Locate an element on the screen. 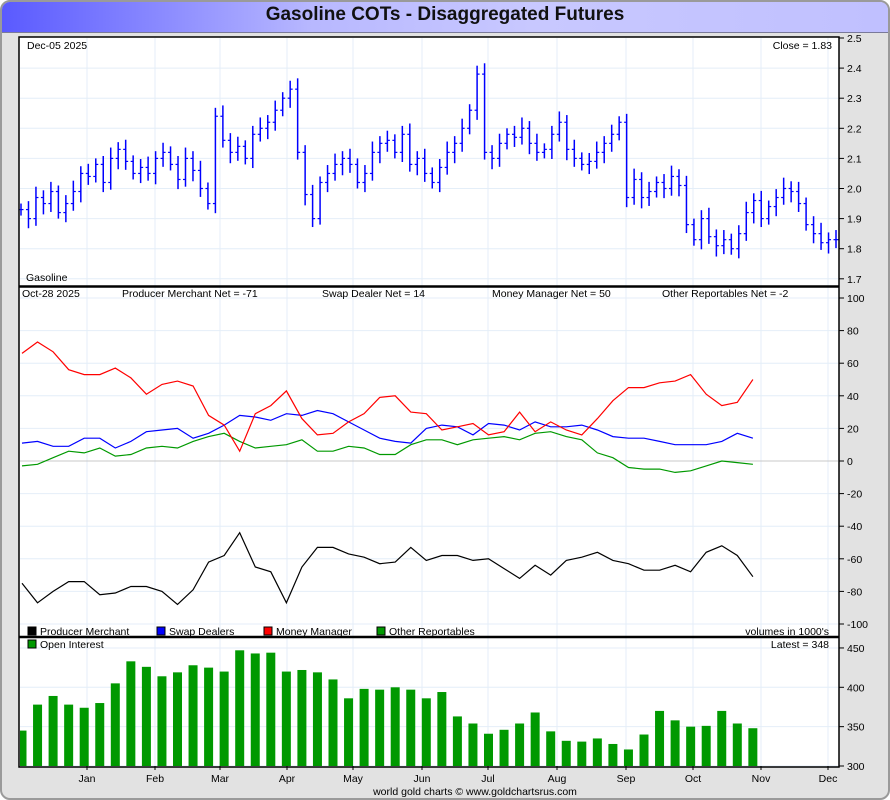  cot-y-tick-label: -80 is located at coordinates (854, 592).